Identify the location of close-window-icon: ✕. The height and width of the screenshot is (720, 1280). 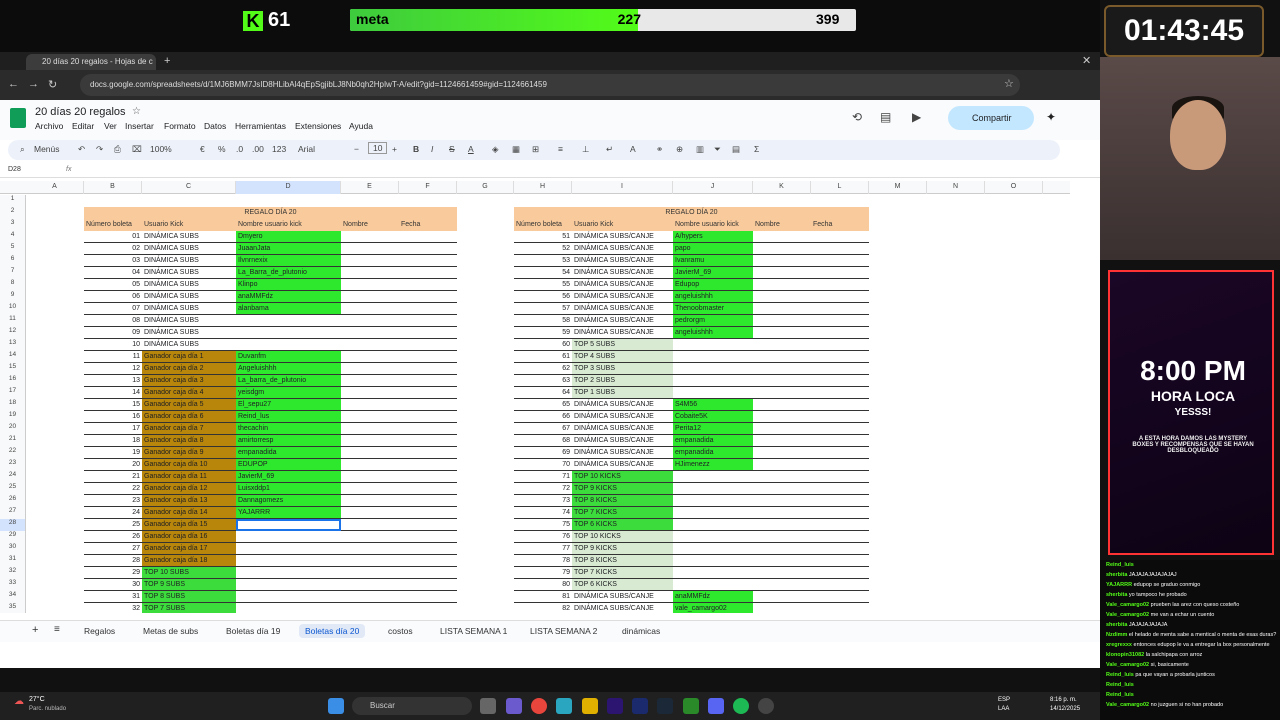
(1086, 60).